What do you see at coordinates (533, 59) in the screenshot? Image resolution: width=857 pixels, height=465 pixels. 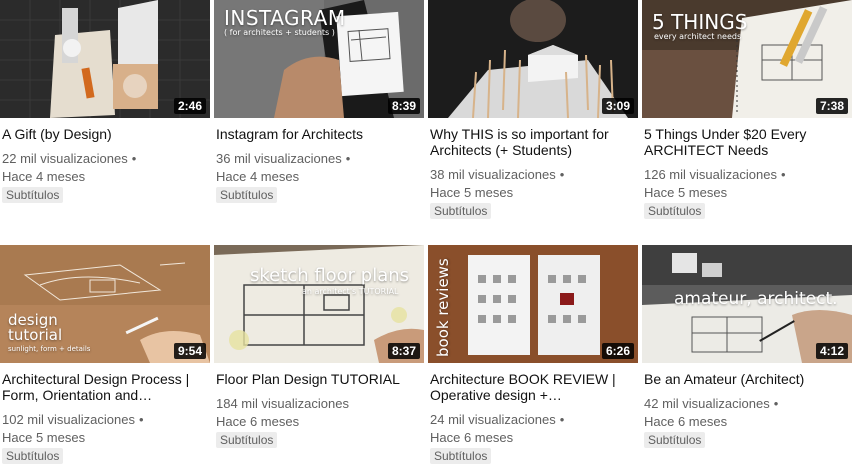 I see `video-thumbnail: 3:09` at bounding box center [533, 59].